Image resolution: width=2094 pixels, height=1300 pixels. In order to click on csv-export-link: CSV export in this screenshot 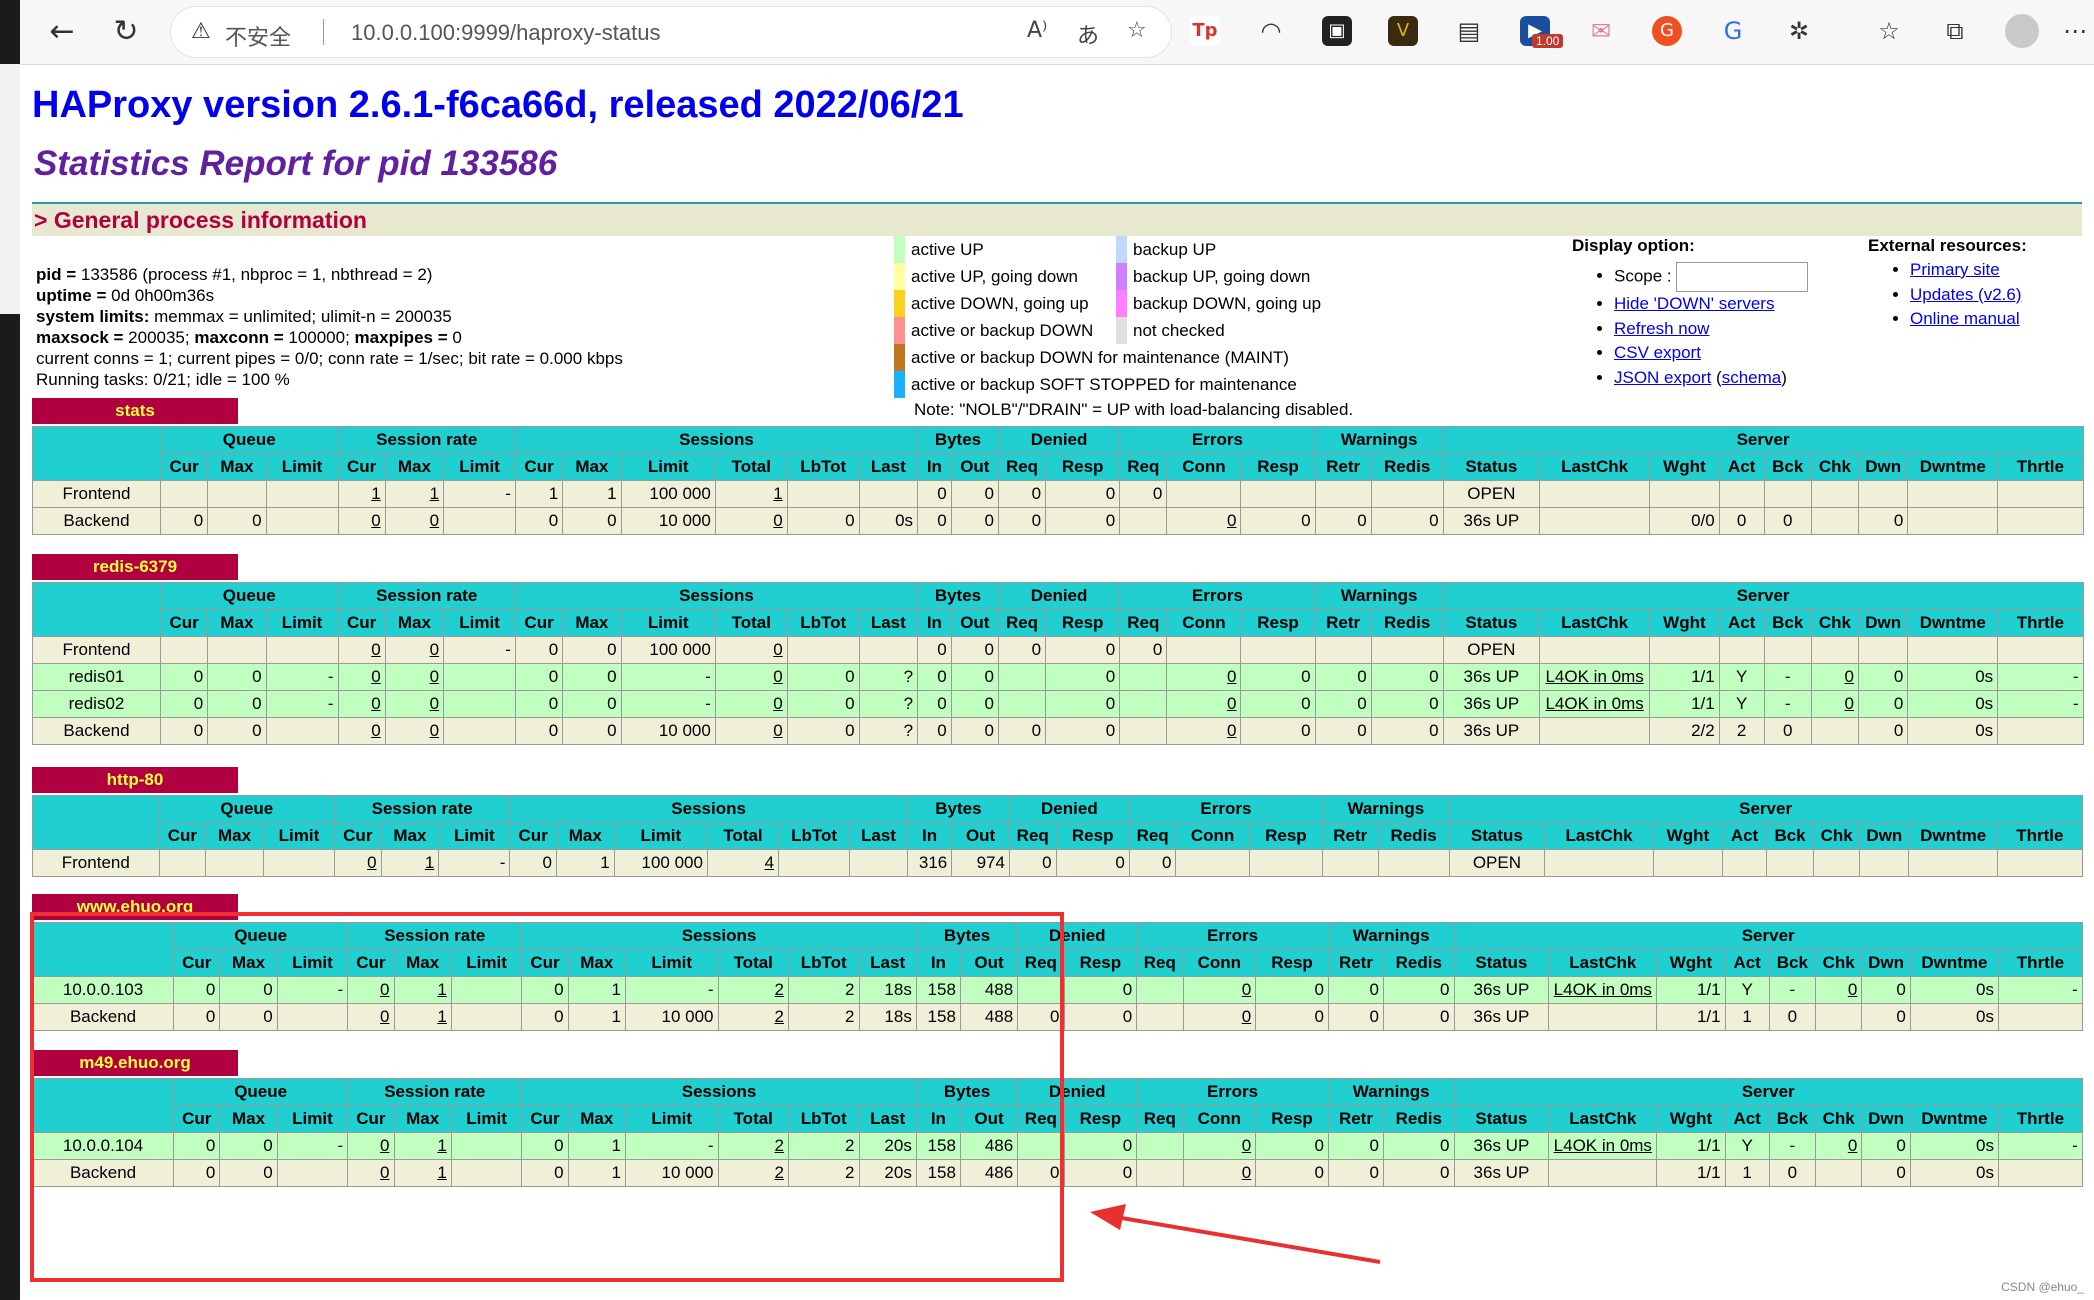, I will do `click(1657, 352)`.